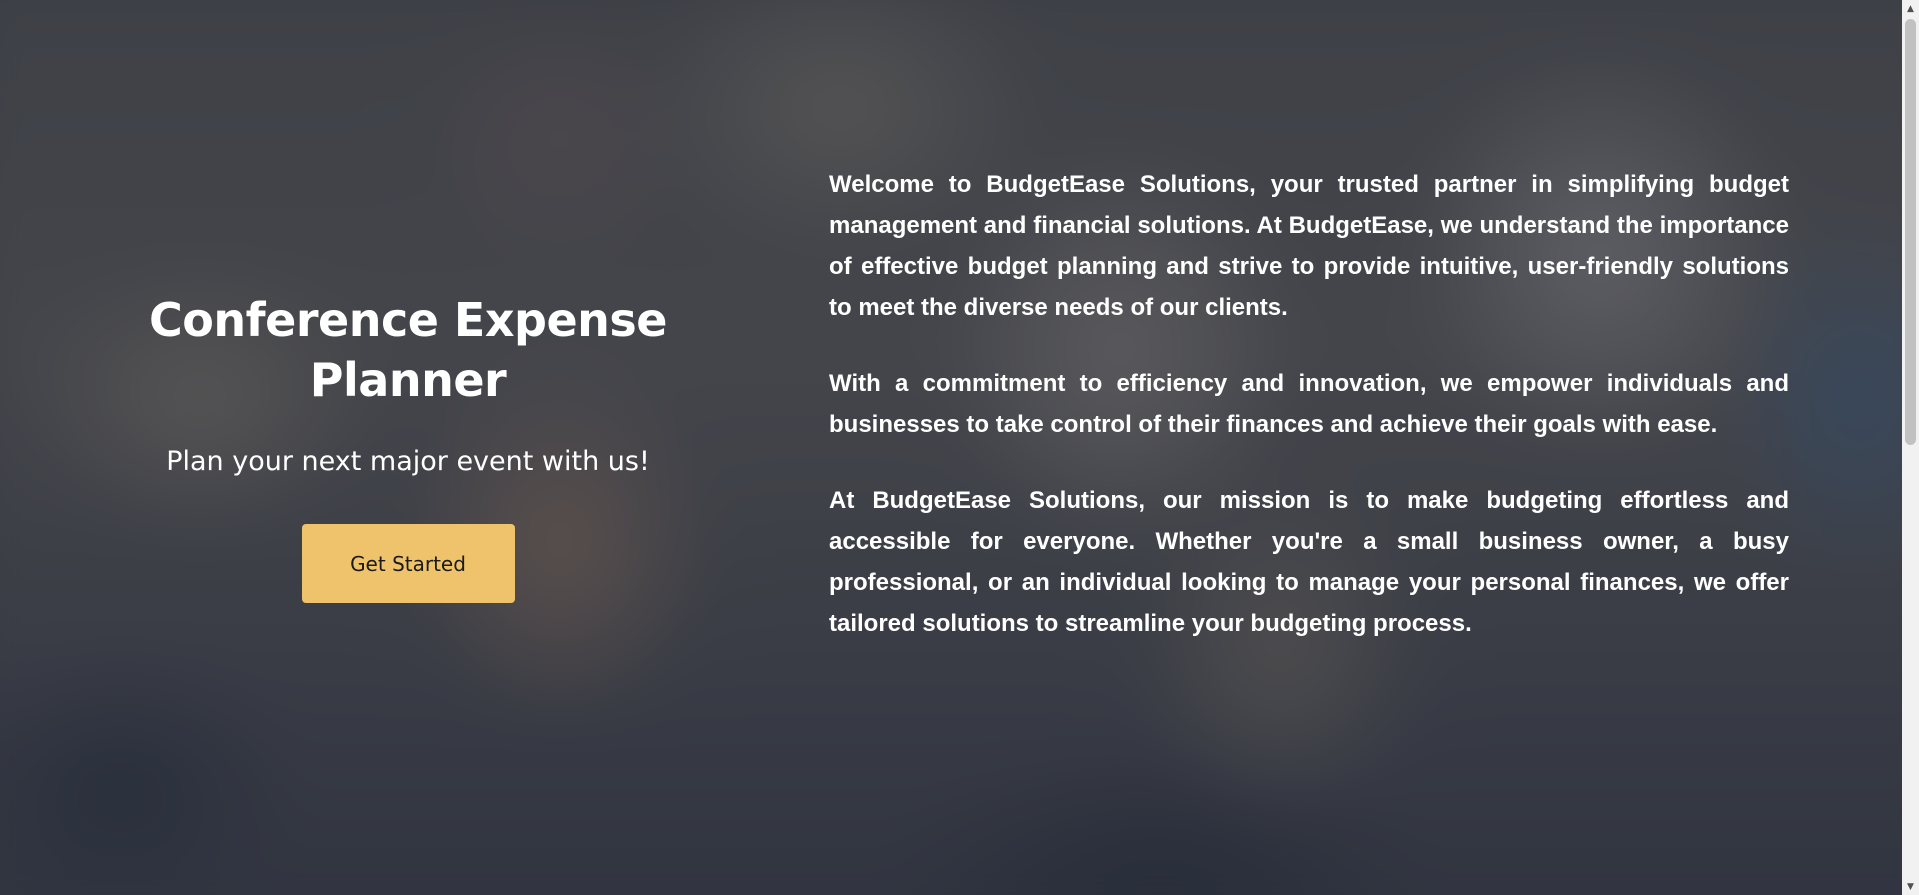  I want to click on get-started-button: Get Started, so click(408, 563).